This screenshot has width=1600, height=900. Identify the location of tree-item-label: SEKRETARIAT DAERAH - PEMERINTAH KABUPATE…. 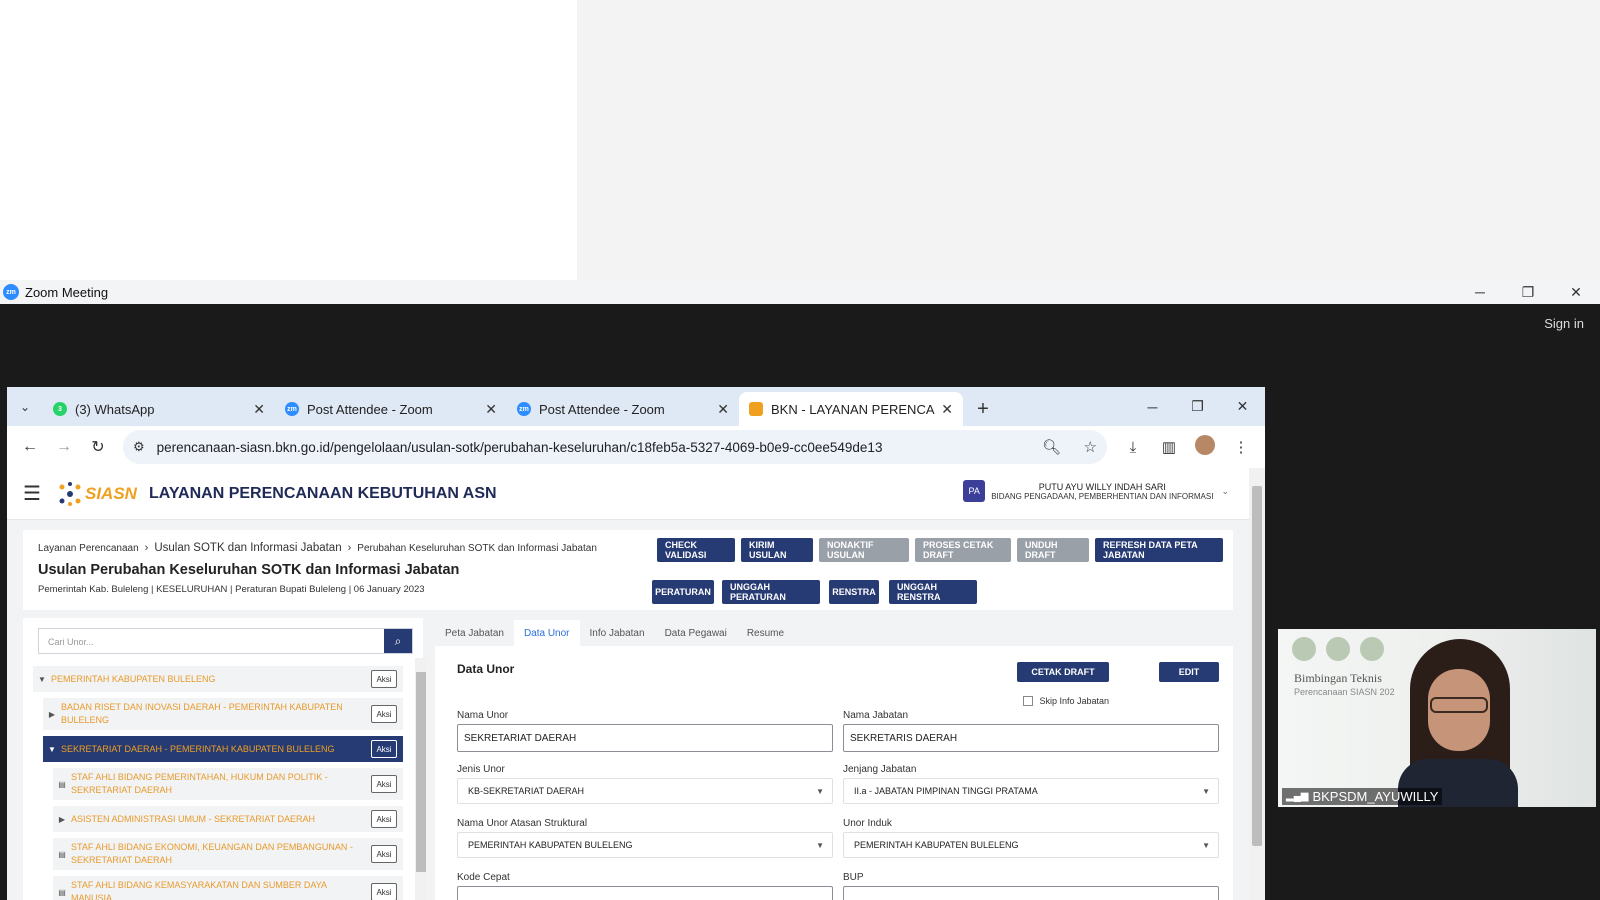
(198, 749).